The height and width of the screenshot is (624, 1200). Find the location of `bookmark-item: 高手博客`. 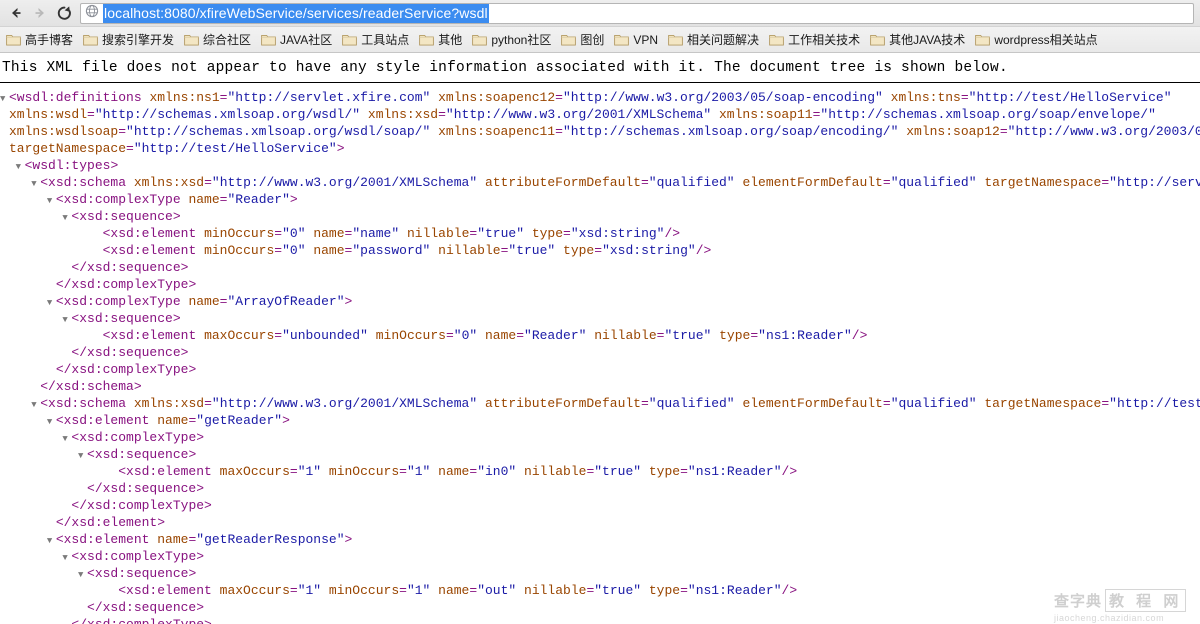

bookmark-item: 高手博客 is located at coordinates (40, 40).